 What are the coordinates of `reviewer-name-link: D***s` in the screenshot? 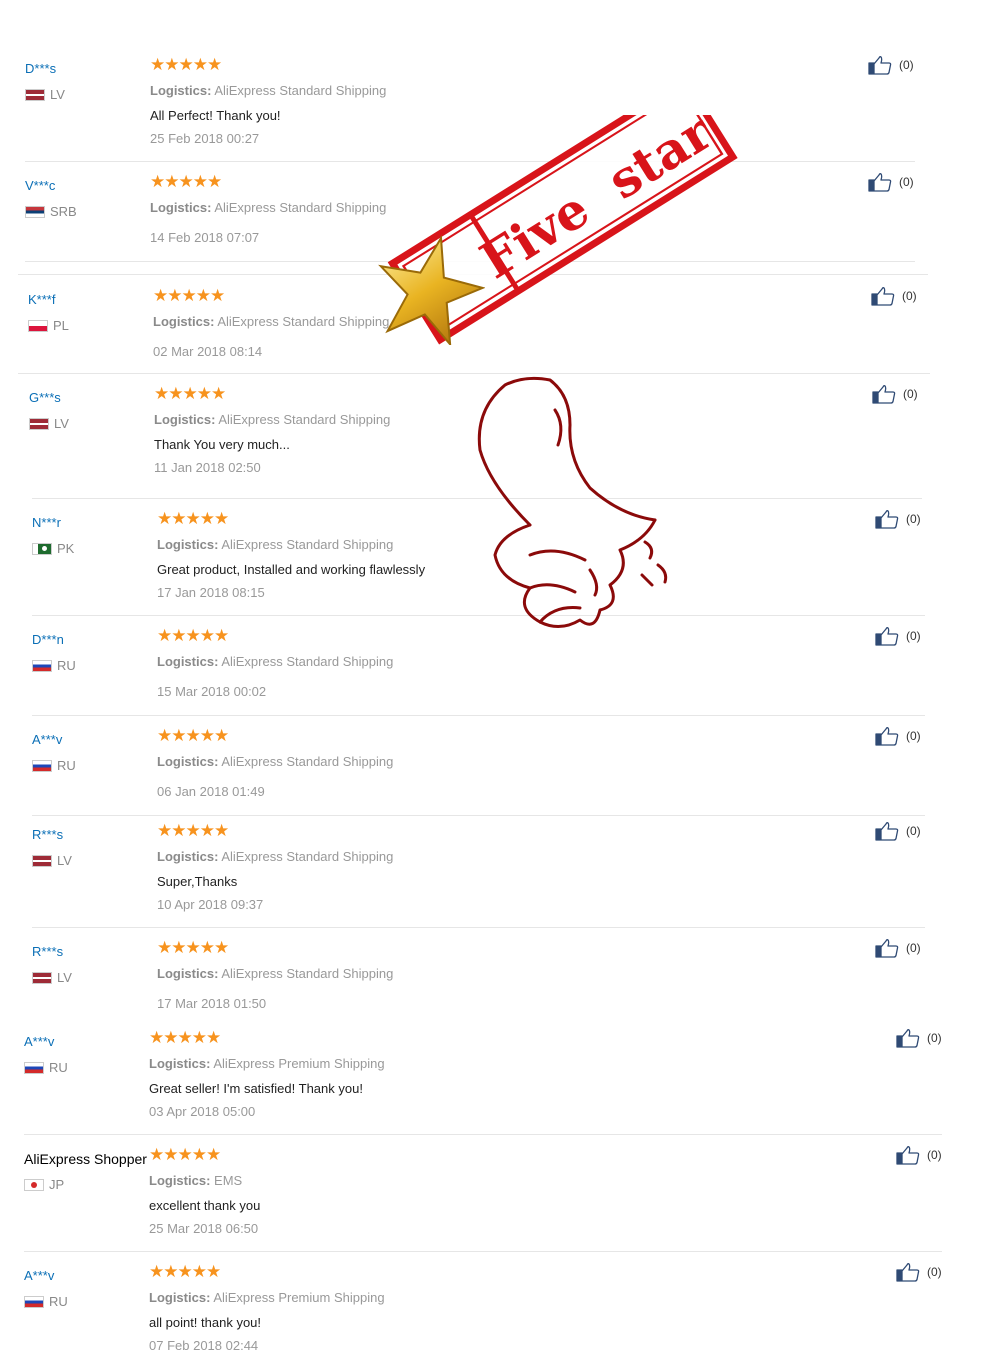 It's located at (40, 68).